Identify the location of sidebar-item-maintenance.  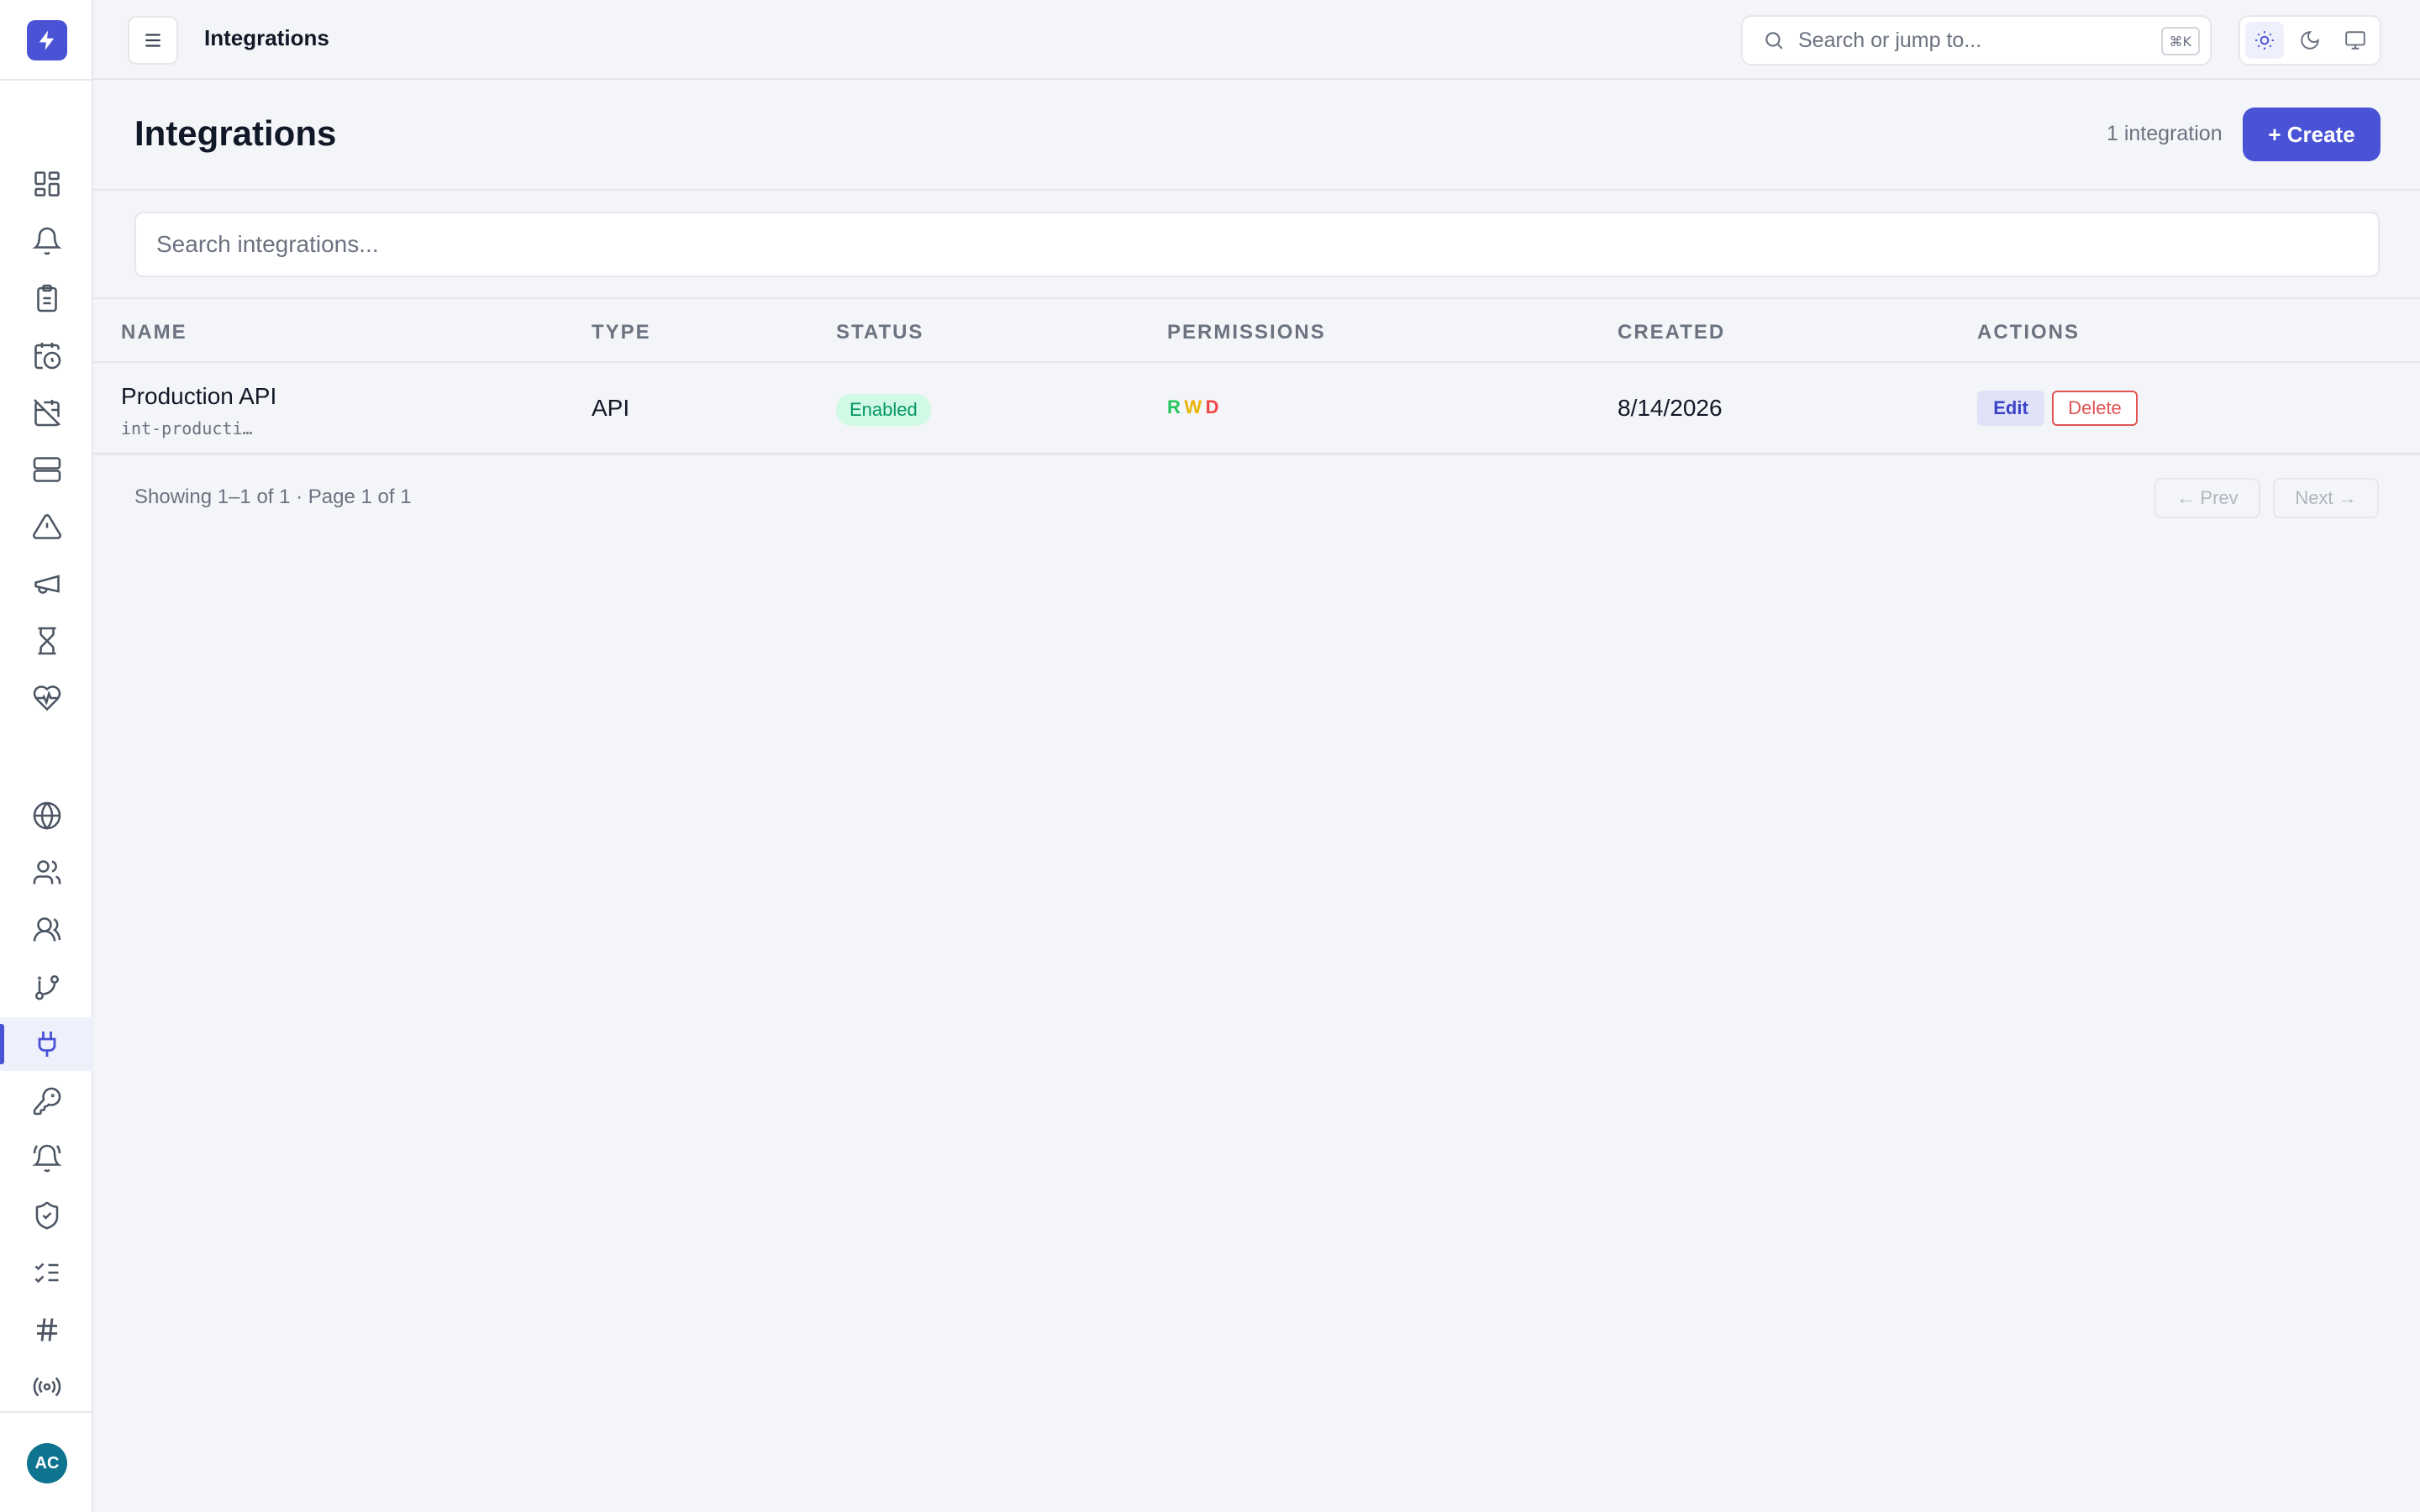
(46, 412).